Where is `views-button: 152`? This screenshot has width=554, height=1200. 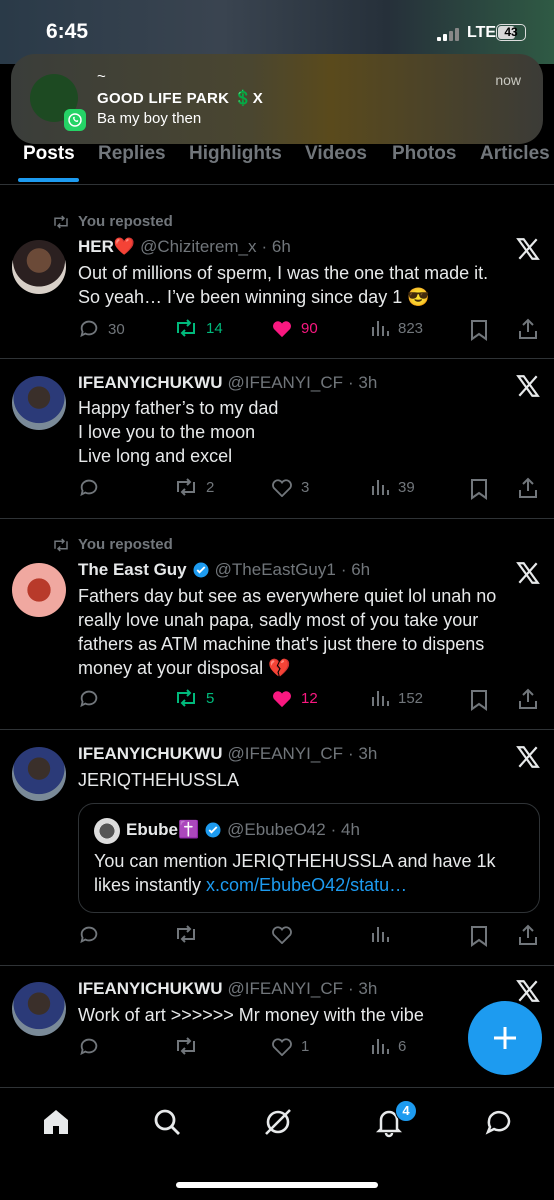 views-button: 152 is located at coordinates (396, 698).